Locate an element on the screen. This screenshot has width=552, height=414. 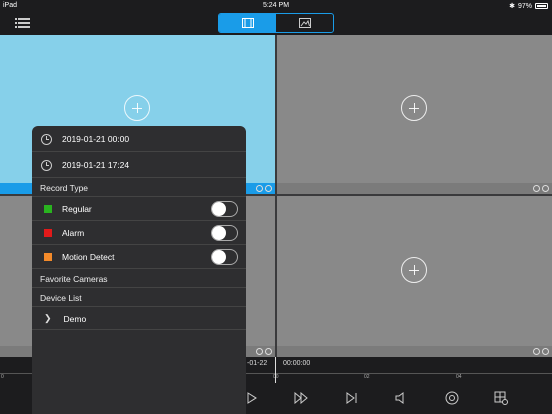
start-time-value: 2019-01-21 00:00 is located at coordinates (96, 139).